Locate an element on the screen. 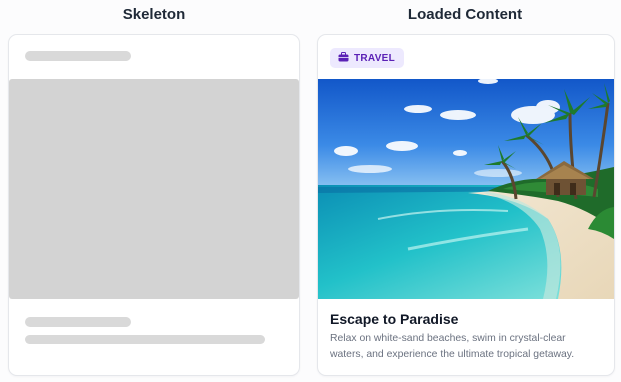 This screenshot has height=382, width=621. card-title: Escape to Paradise is located at coordinates (394, 319).